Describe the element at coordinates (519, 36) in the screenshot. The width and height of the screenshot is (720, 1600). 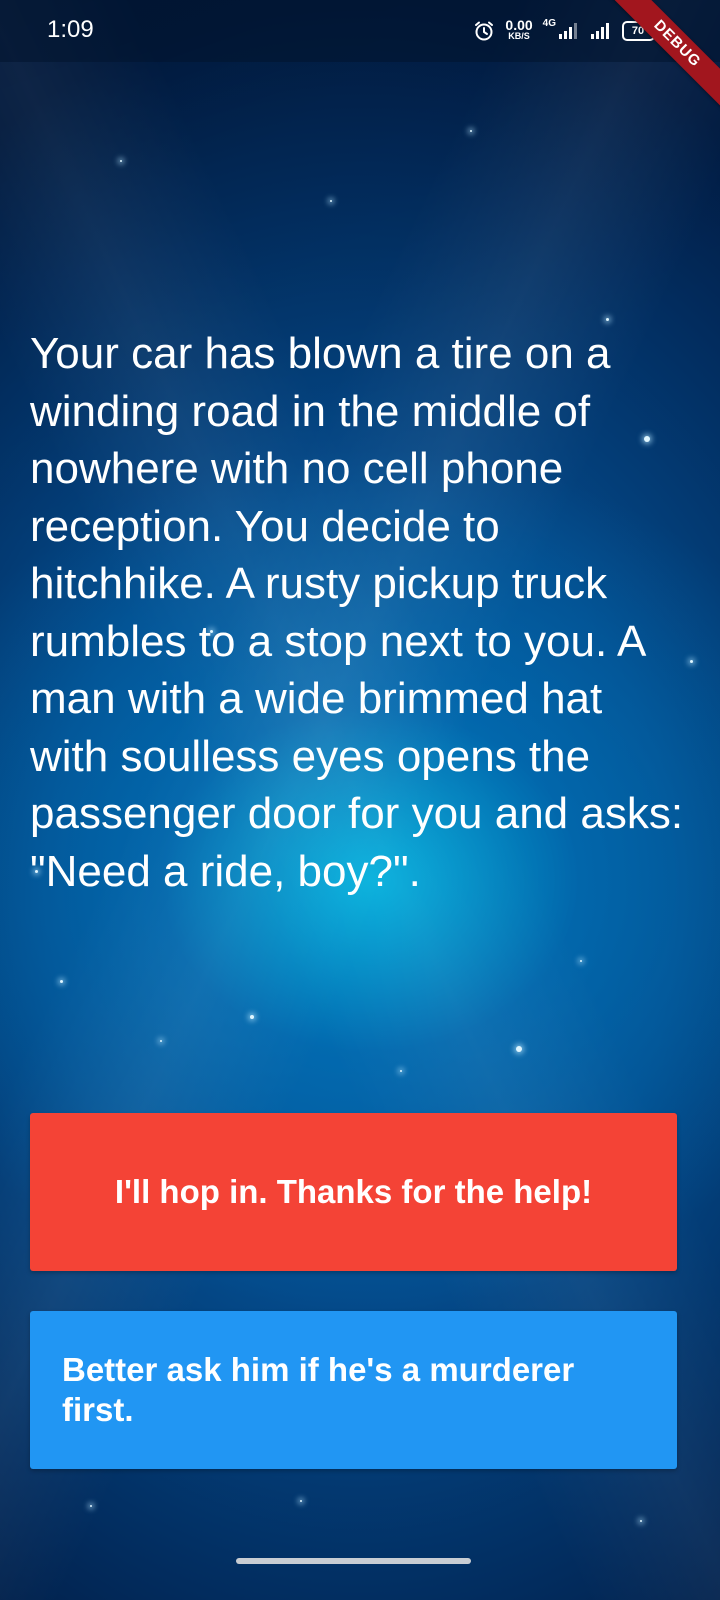
I see `network-speed-unit: KB/S` at that location.